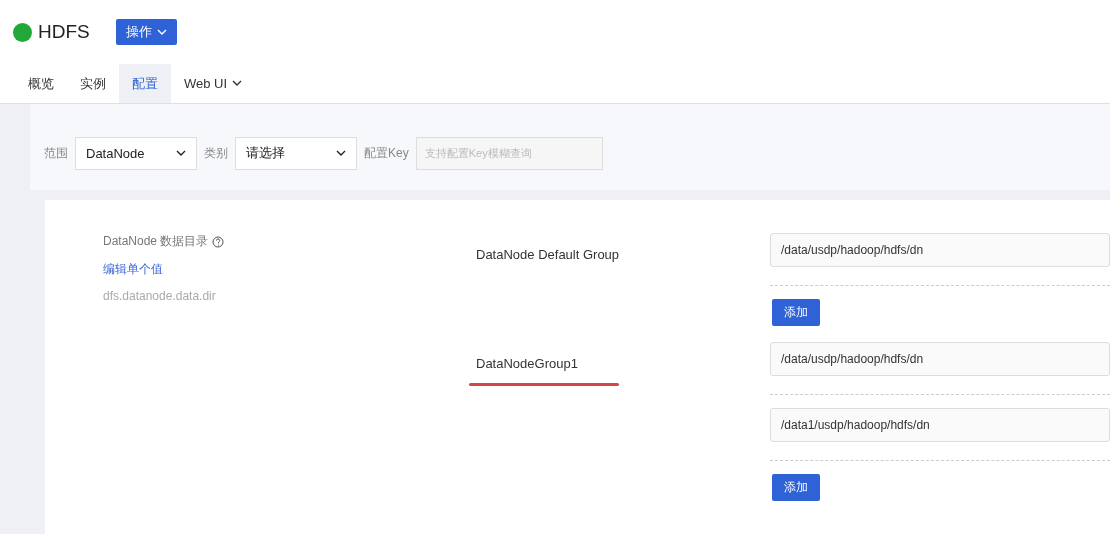  Describe the element at coordinates (156, 241) in the screenshot. I see `config-title: DataNode 数据目录` at that location.